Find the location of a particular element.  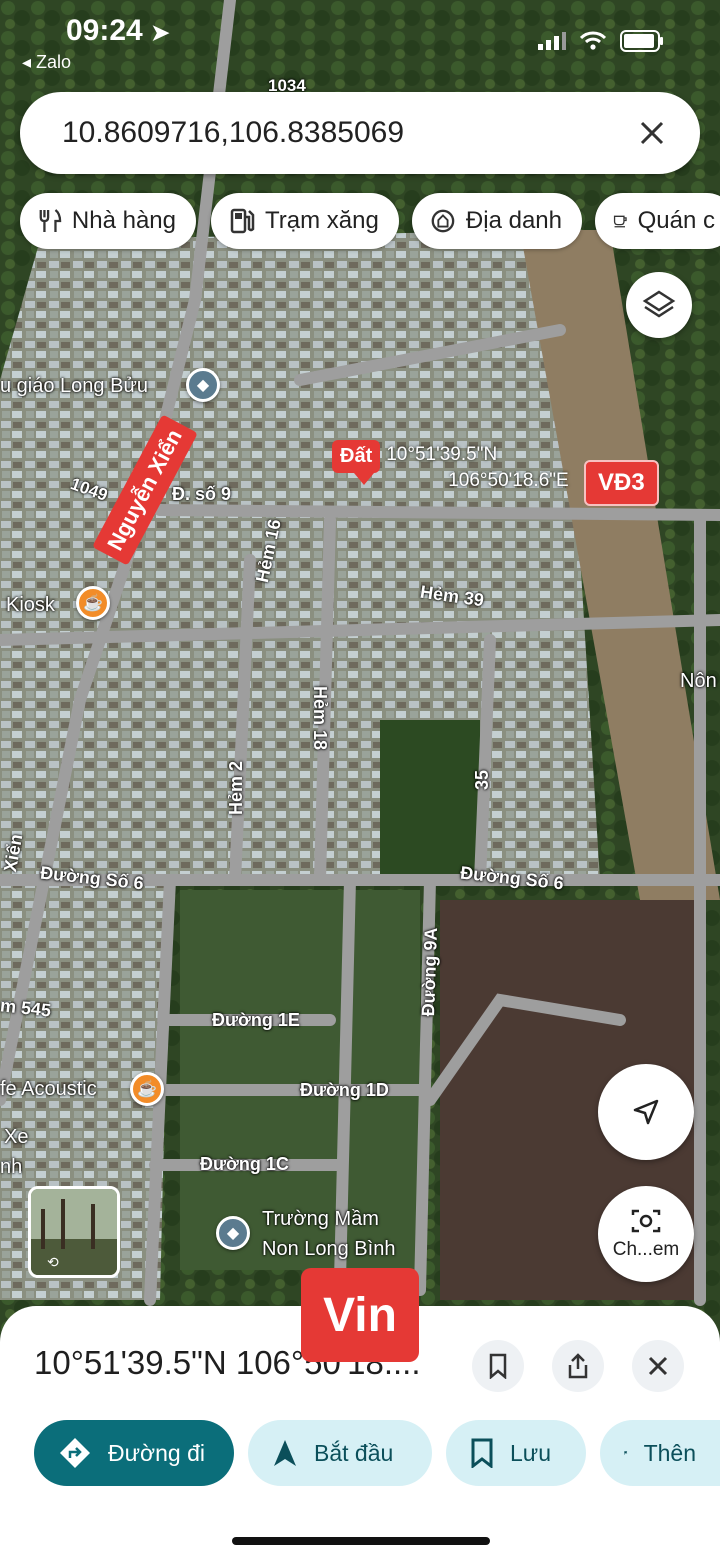

status-bar: 09:24 ➤ ◂ Zalo is located at coordinates (360, 40).